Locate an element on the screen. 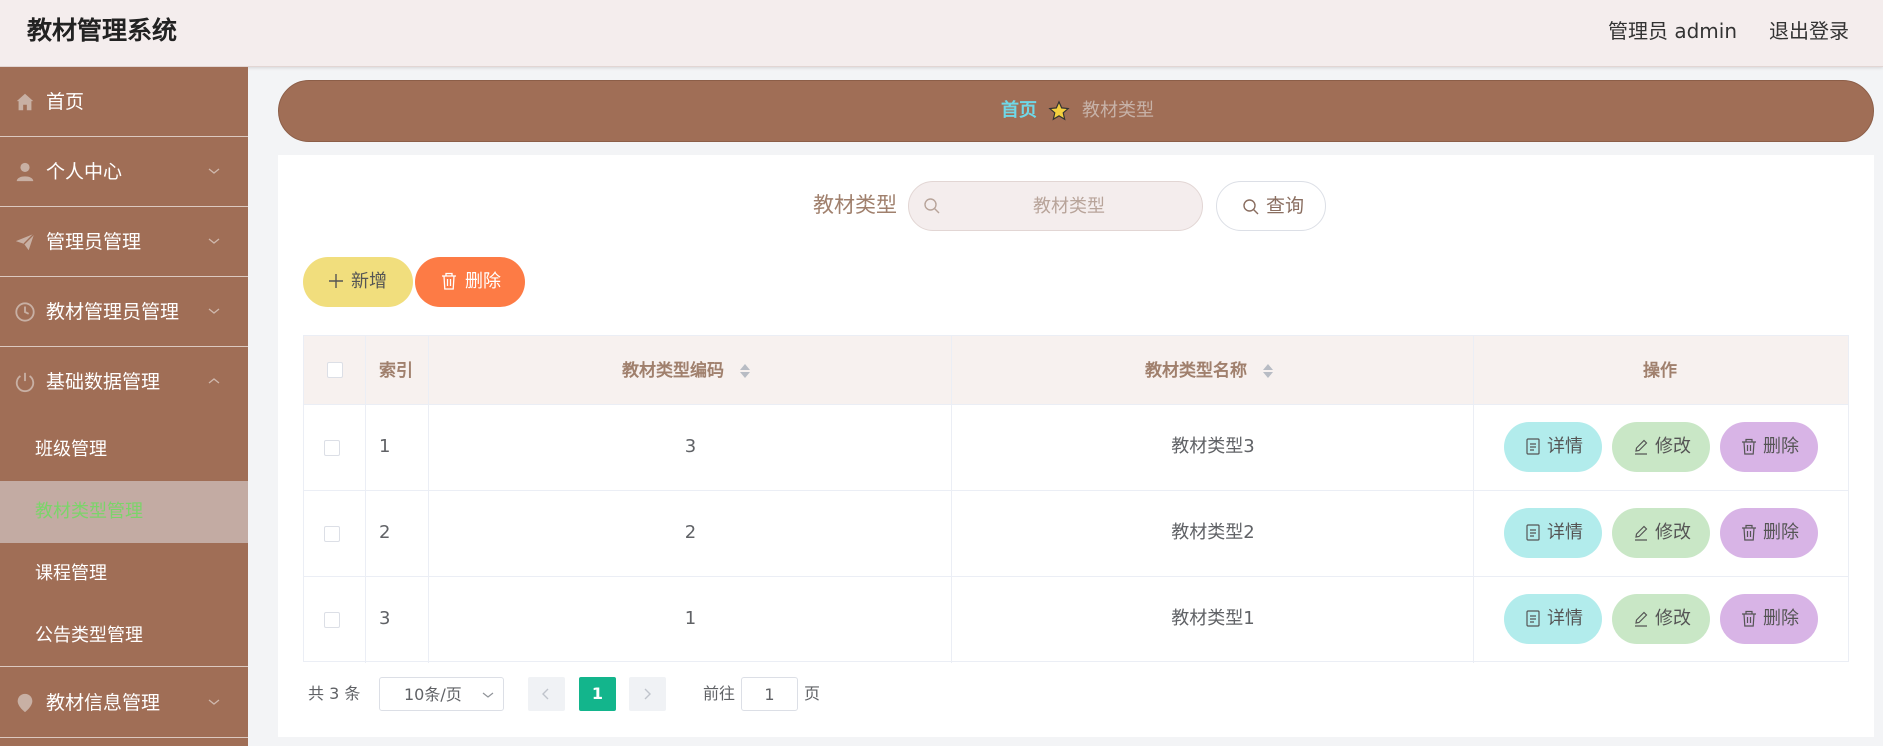 The image size is (1883, 746). query-button: 查询 is located at coordinates (1271, 206).